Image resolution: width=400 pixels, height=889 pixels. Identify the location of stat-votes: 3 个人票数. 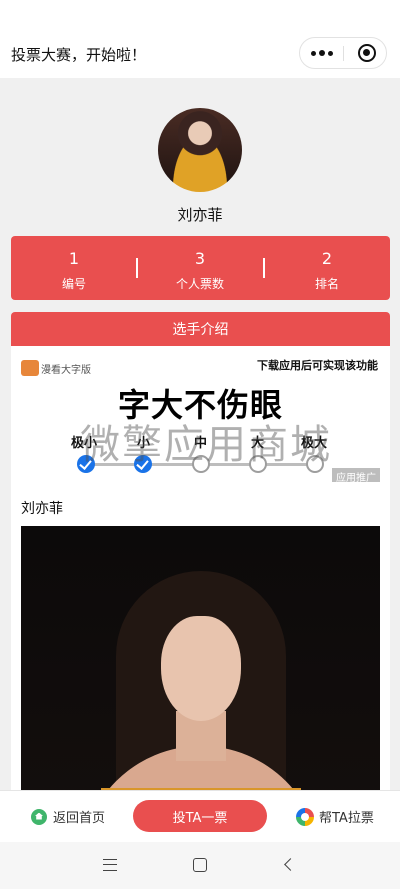
(200, 268).